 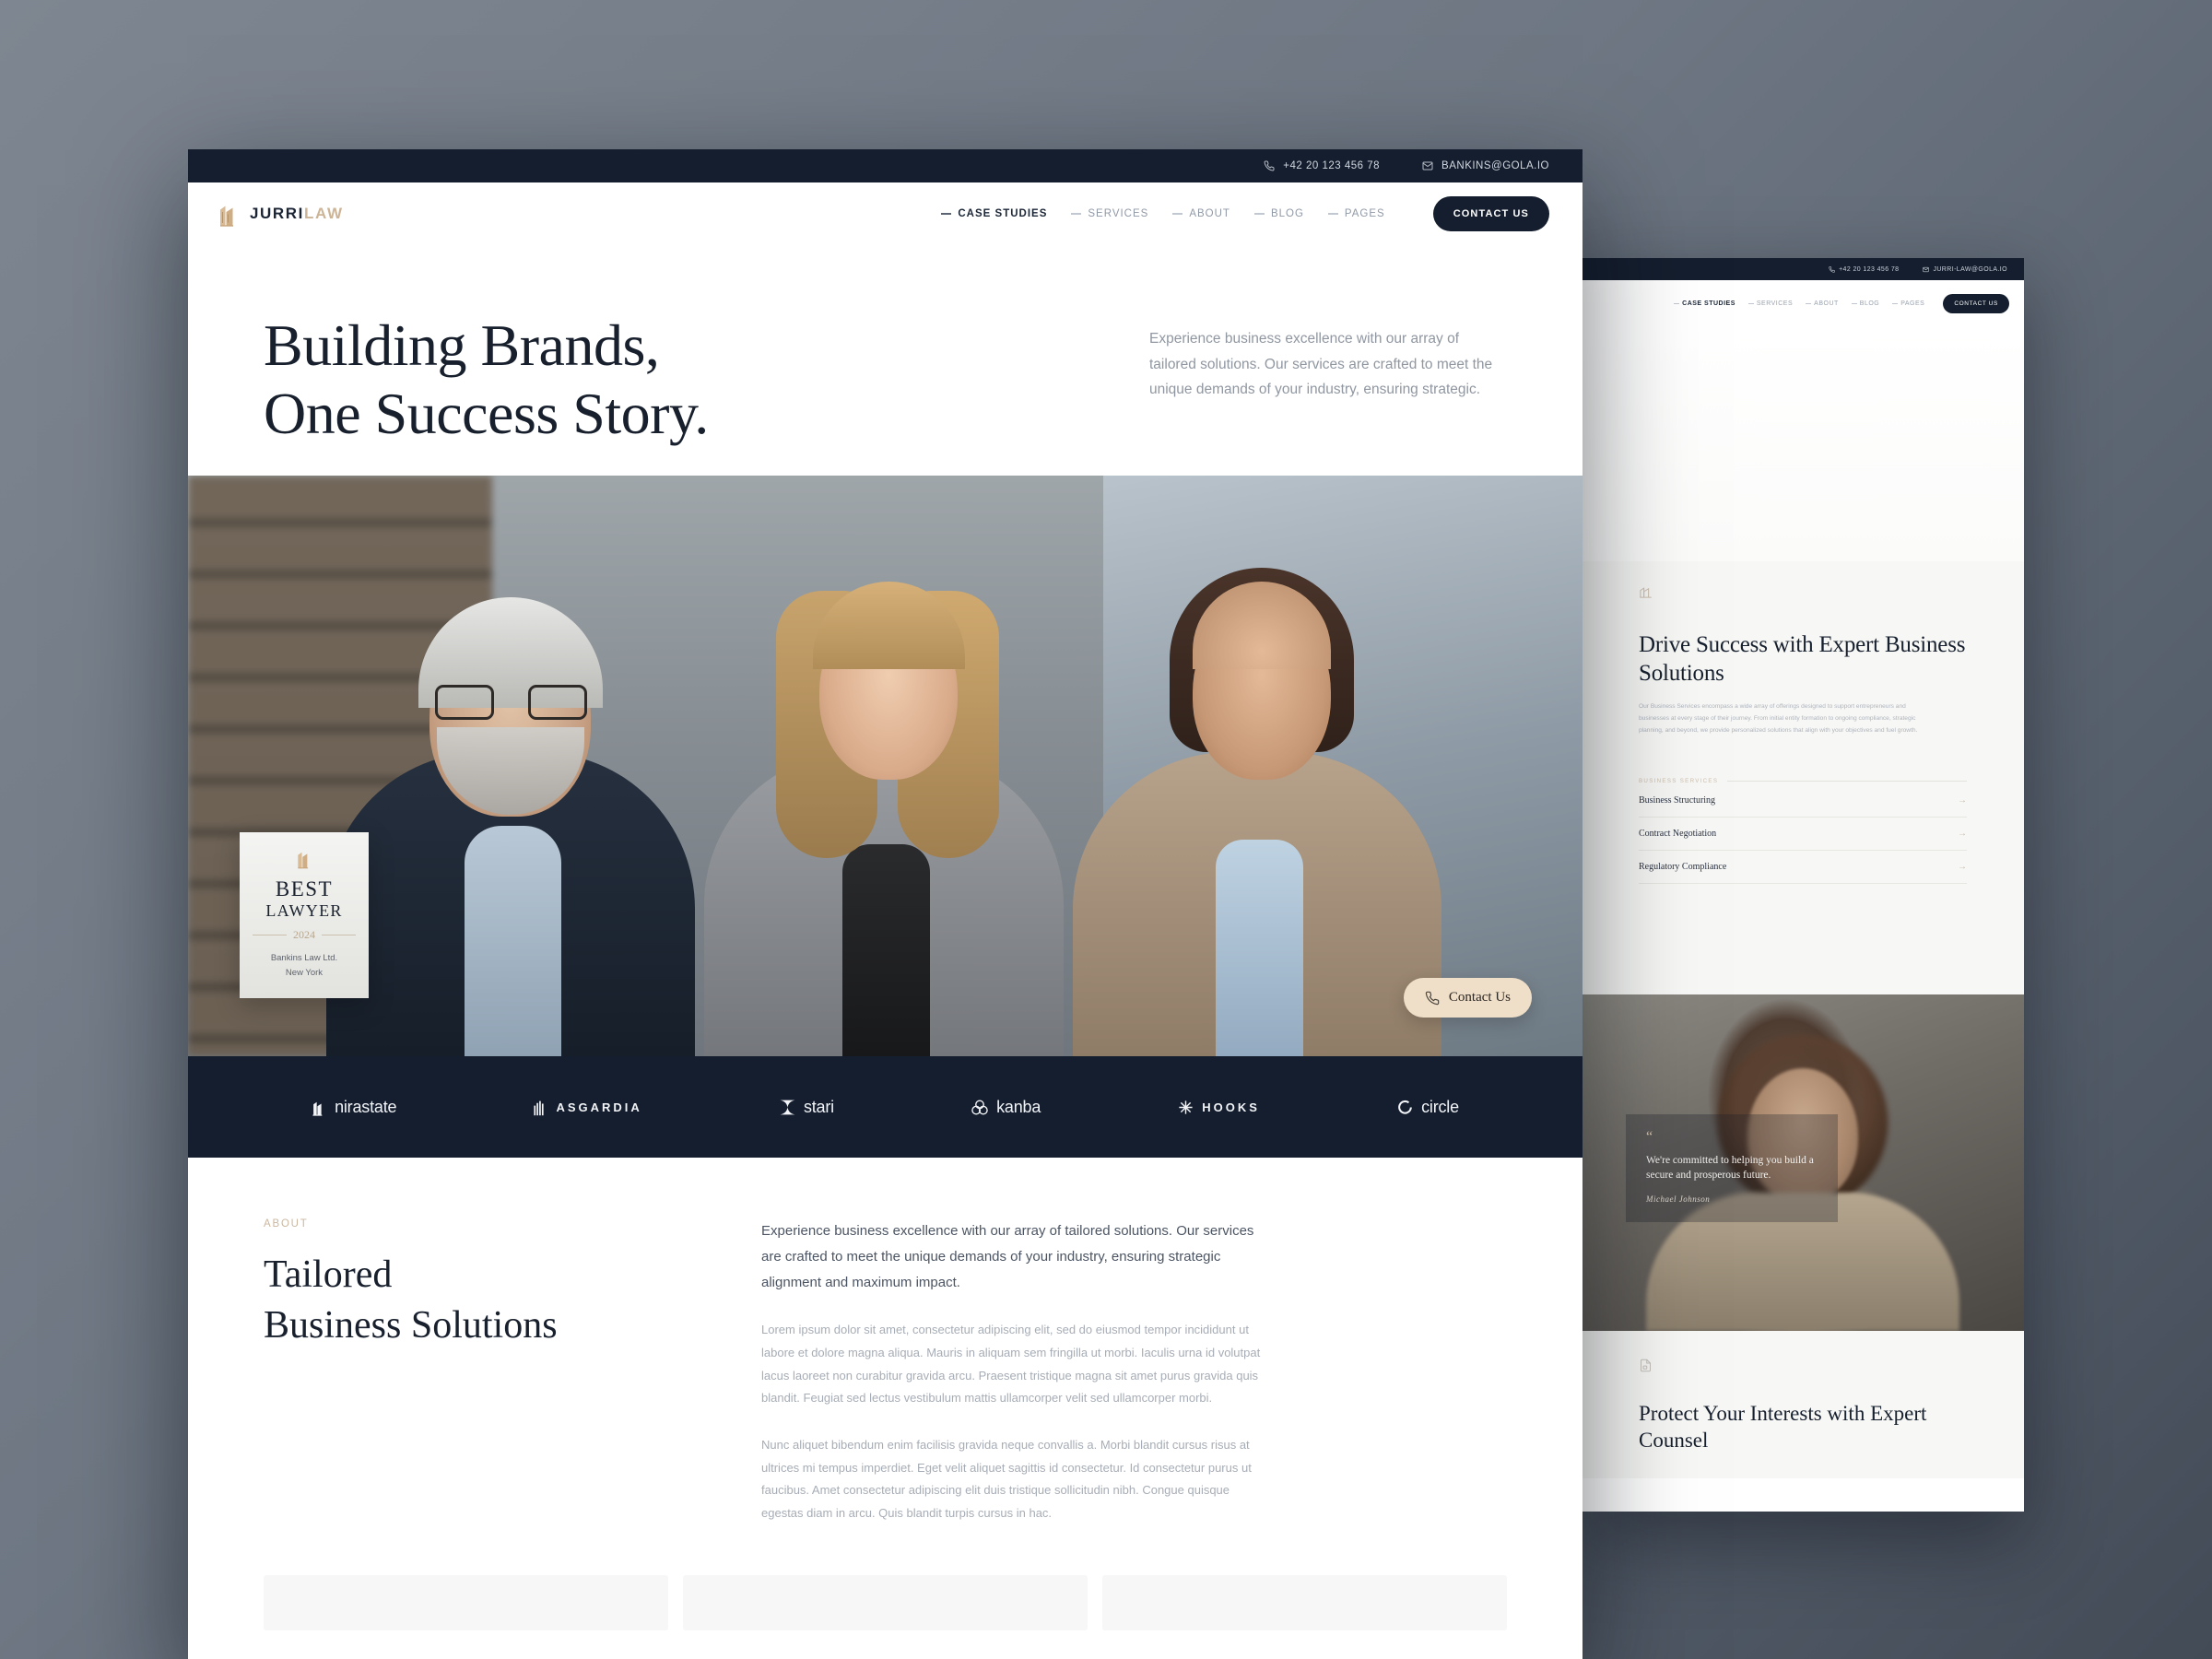 What do you see at coordinates (1485, 165) in the screenshot?
I see `email-contact: BANKINS@GOLA.IO` at bounding box center [1485, 165].